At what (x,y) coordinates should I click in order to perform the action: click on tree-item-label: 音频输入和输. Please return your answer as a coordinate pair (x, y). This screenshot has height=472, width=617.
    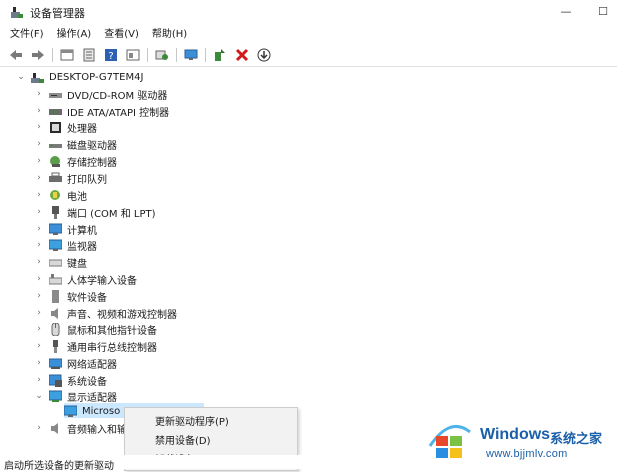
    Looking at the image, I should click on (97, 430).